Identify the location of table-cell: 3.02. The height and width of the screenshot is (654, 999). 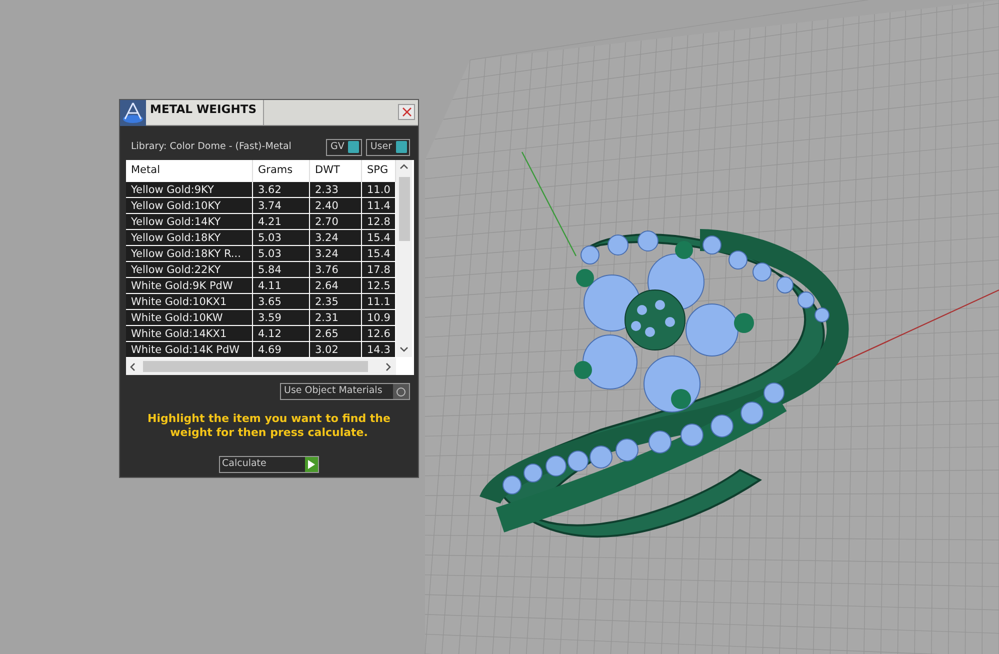
(336, 350).